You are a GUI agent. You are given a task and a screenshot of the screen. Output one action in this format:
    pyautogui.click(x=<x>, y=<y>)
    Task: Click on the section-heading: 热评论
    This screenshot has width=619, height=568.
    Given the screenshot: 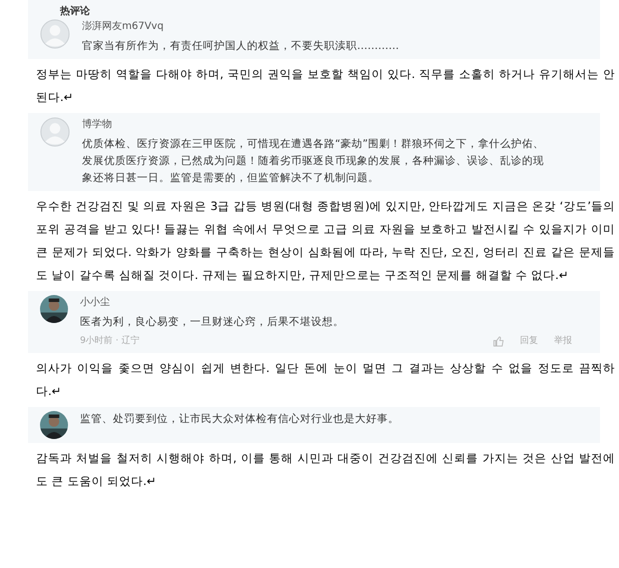 What is the action you would take?
    pyautogui.click(x=75, y=11)
    